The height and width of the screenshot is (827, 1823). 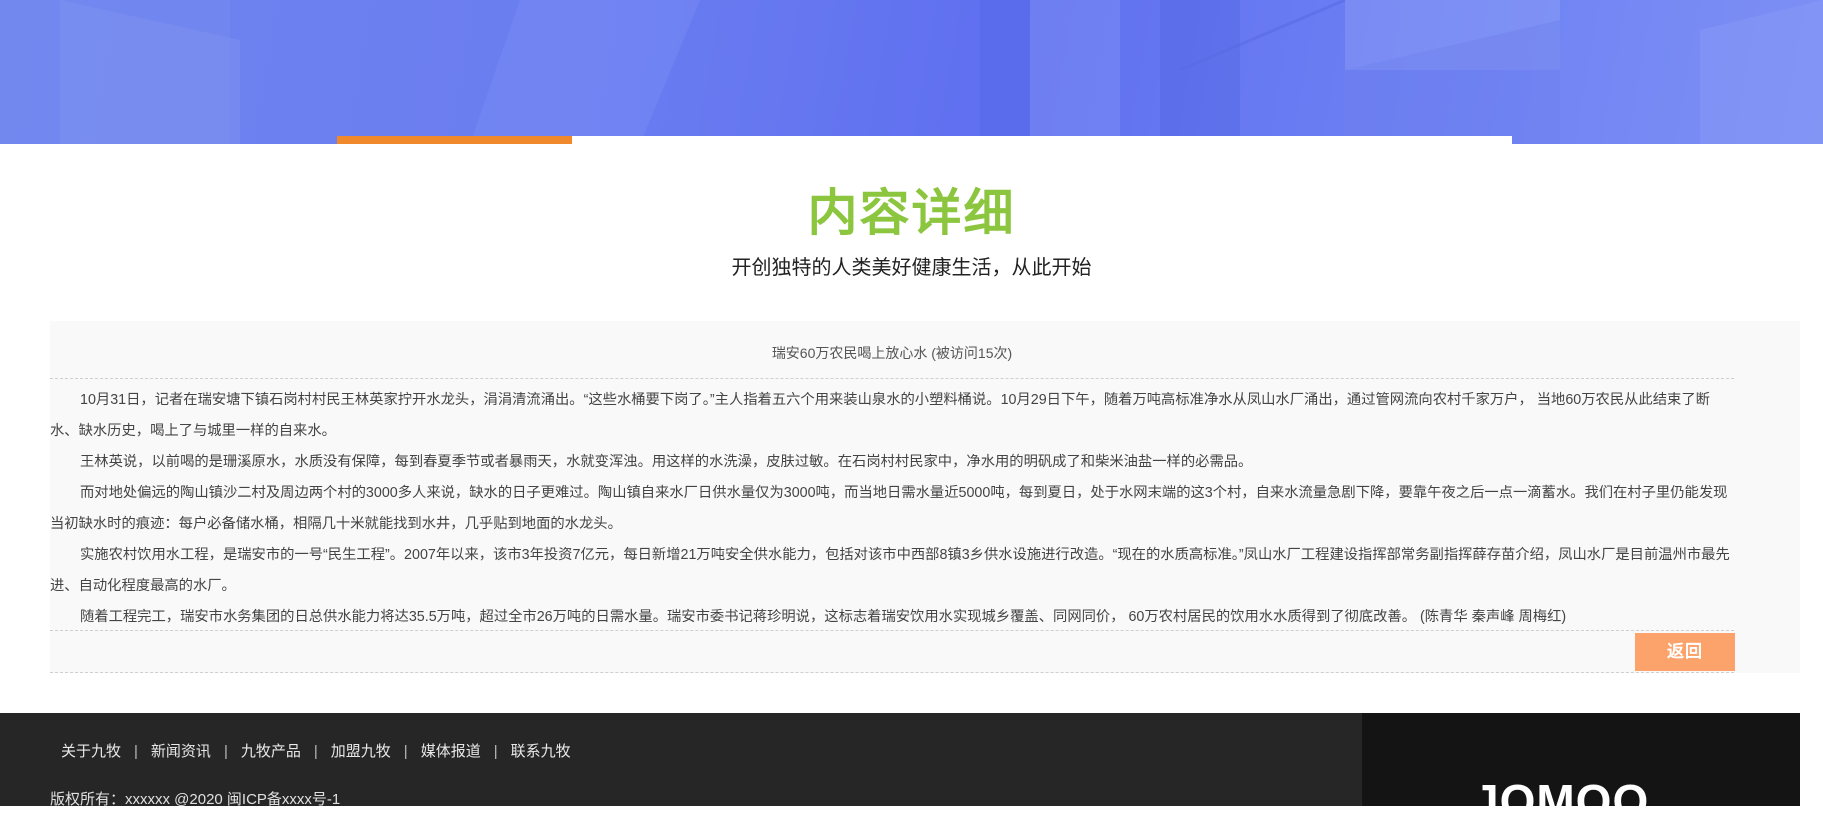 I want to click on footer-link-news: 新闻资讯, so click(x=181, y=751).